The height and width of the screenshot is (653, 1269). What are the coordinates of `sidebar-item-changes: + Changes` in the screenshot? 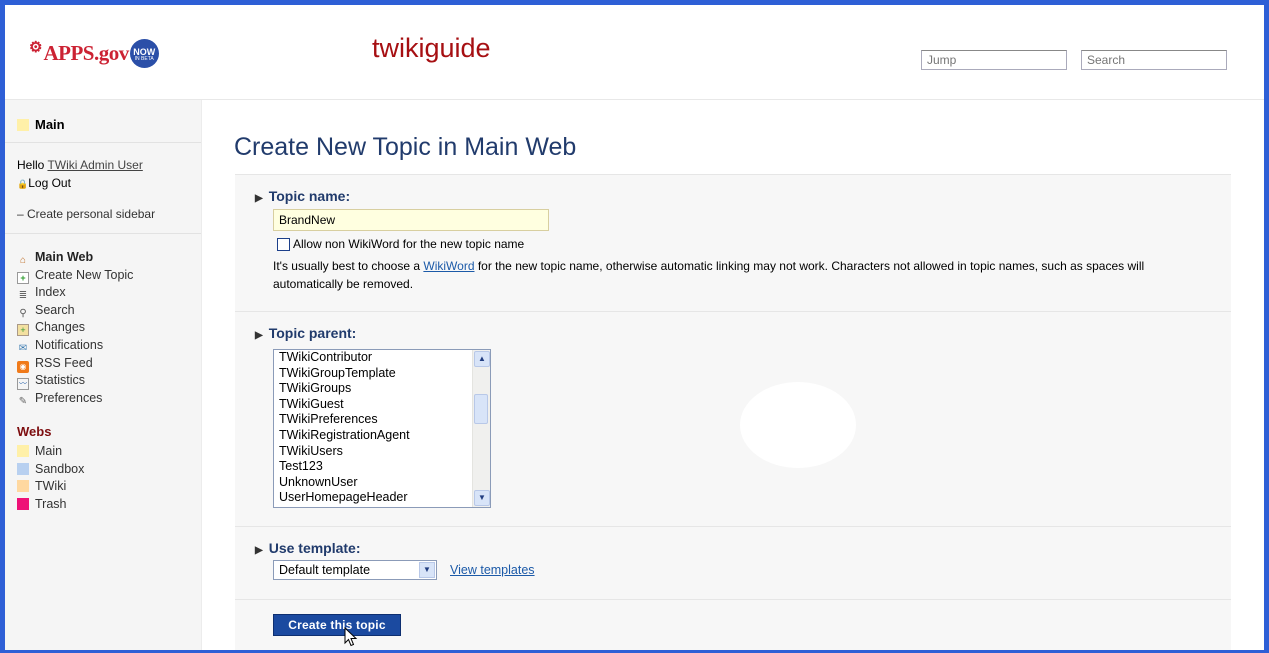 It's located at (75, 328).